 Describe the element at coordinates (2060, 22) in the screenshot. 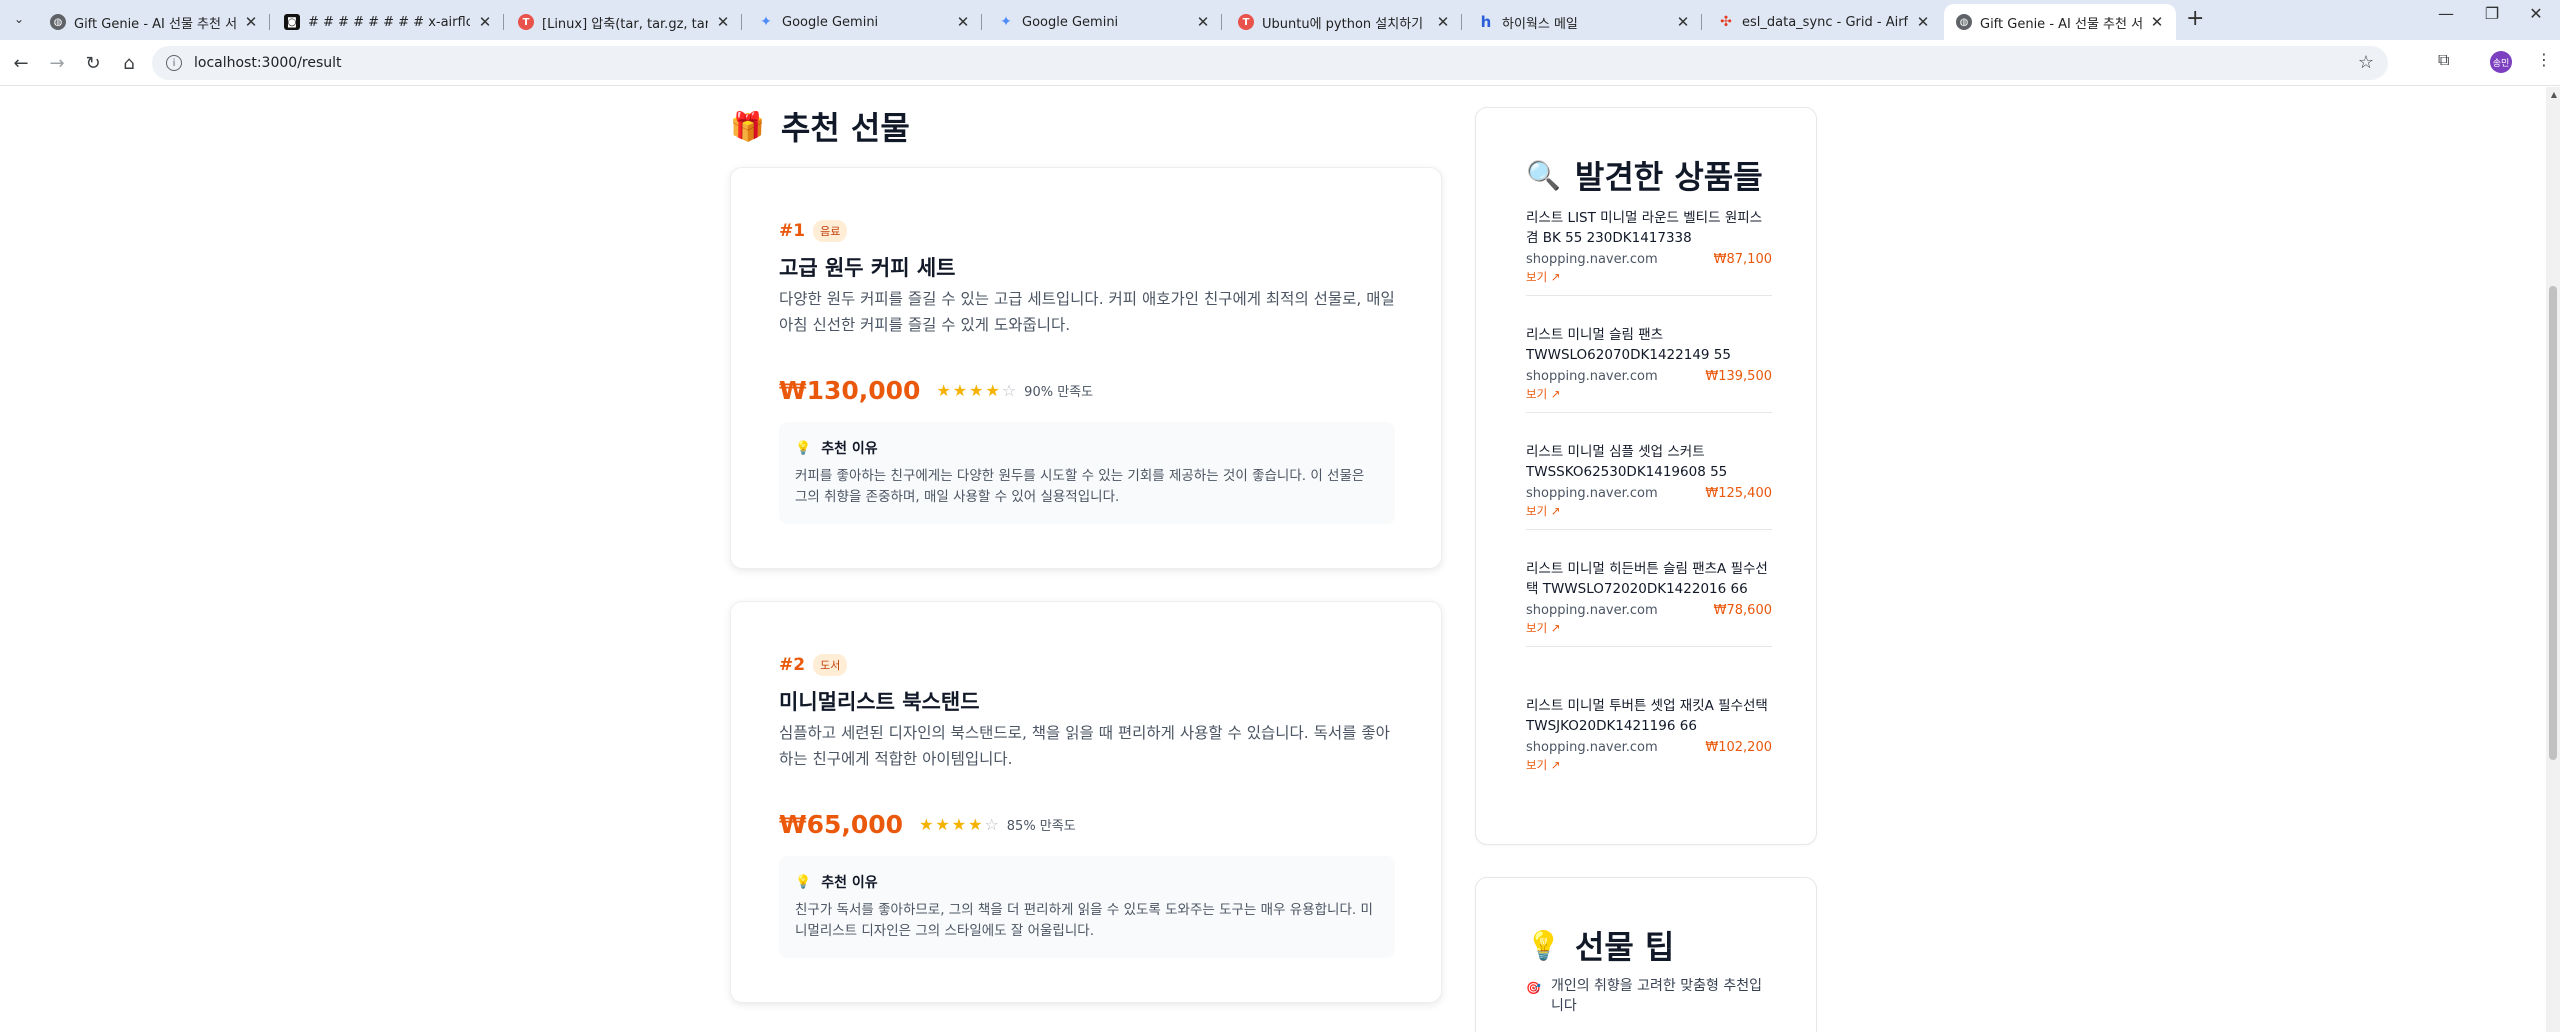

I see `browser-tab-active: ◍ Gift Genie - AI 선물 추천 서비스 ✕` at that location.